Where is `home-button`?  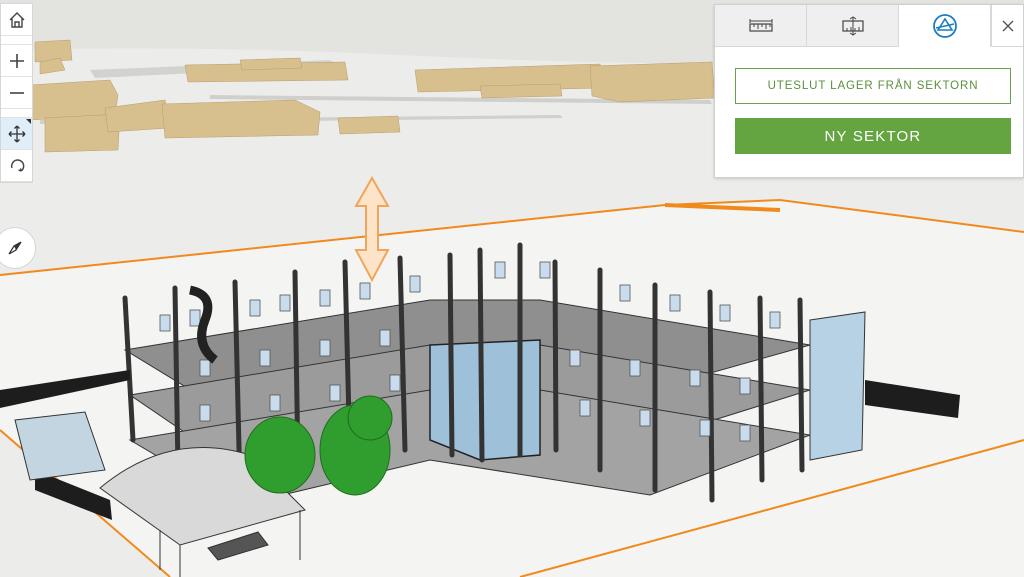 home-button is located at coordinates (16, 20).